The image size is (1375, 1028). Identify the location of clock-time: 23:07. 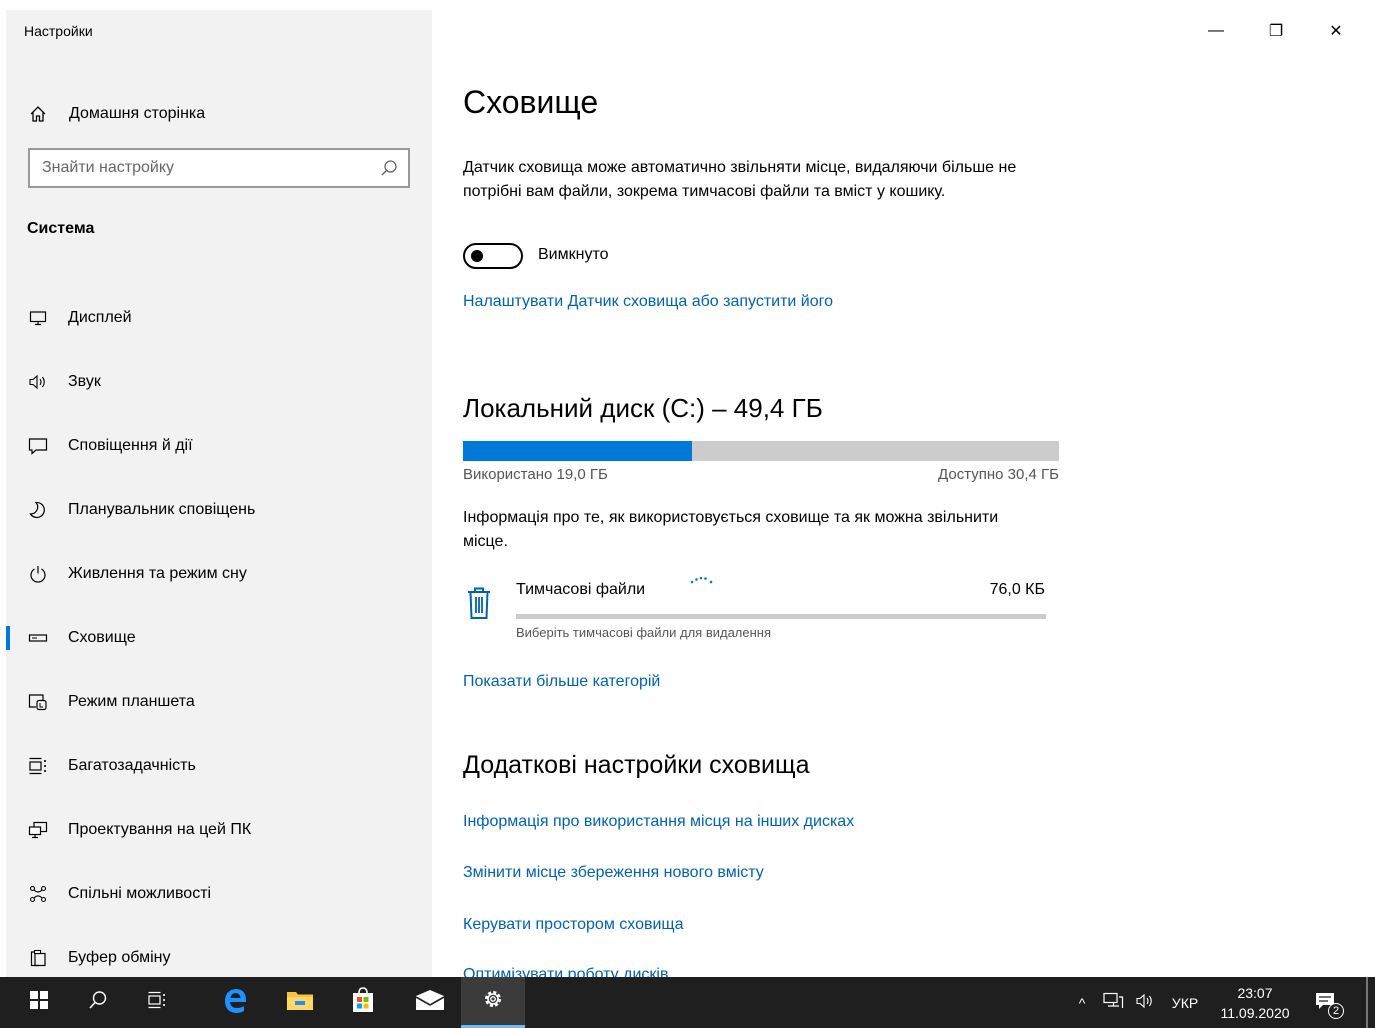
(1255, 993).